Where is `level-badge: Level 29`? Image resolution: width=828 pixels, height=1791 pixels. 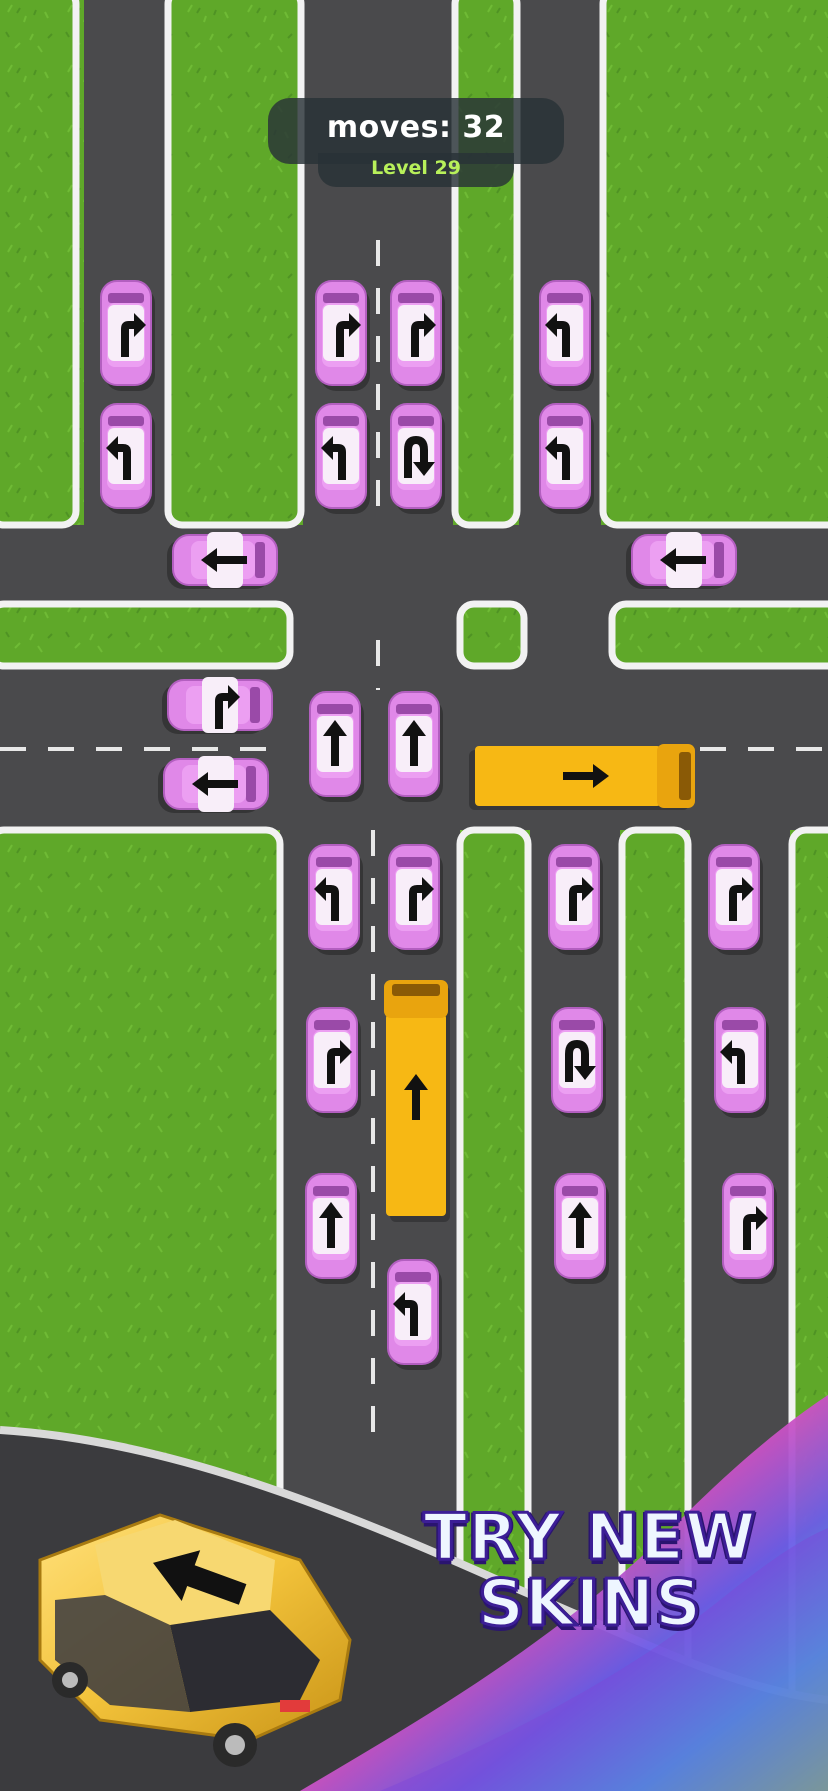
level-badge: Level 29 is located at coordinates (416, 170).